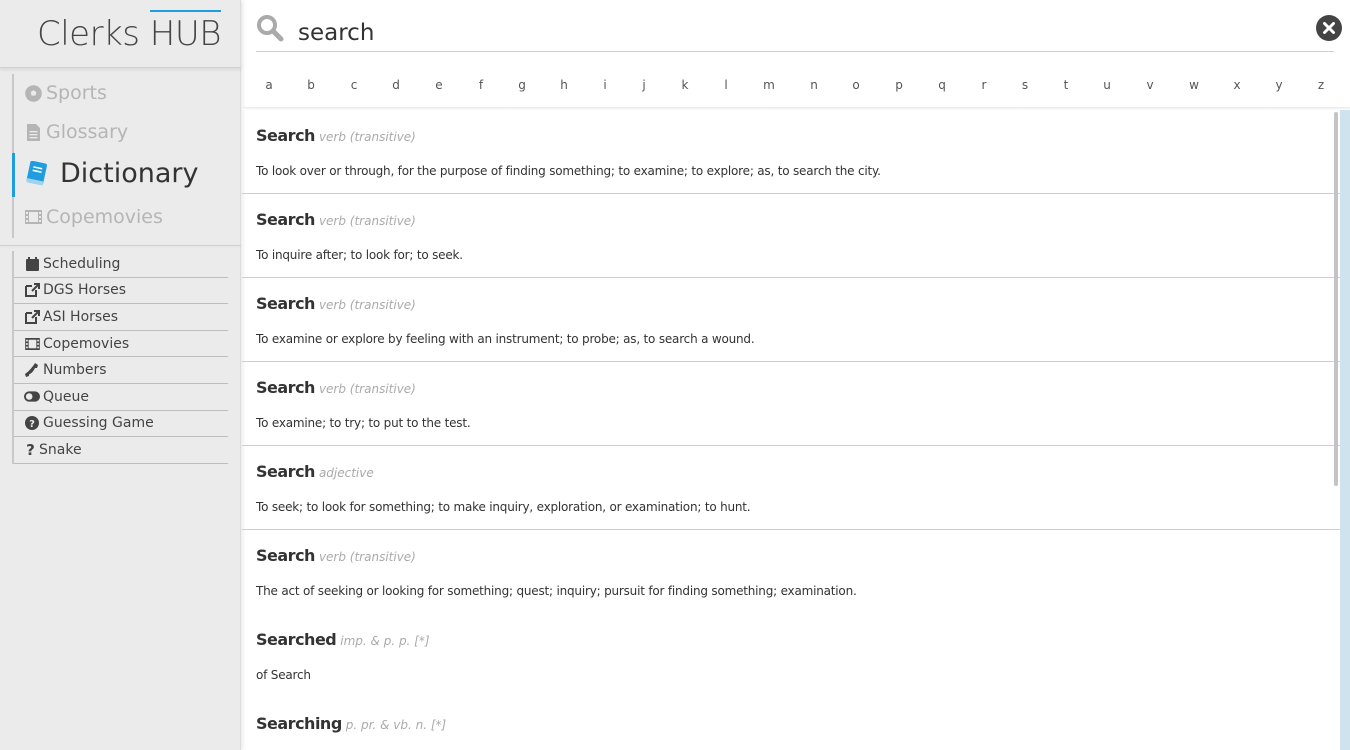 The height and width of the screenshot is (750, 1350). I want to click on subnav-item-queue: Queue, so click(121, 397).